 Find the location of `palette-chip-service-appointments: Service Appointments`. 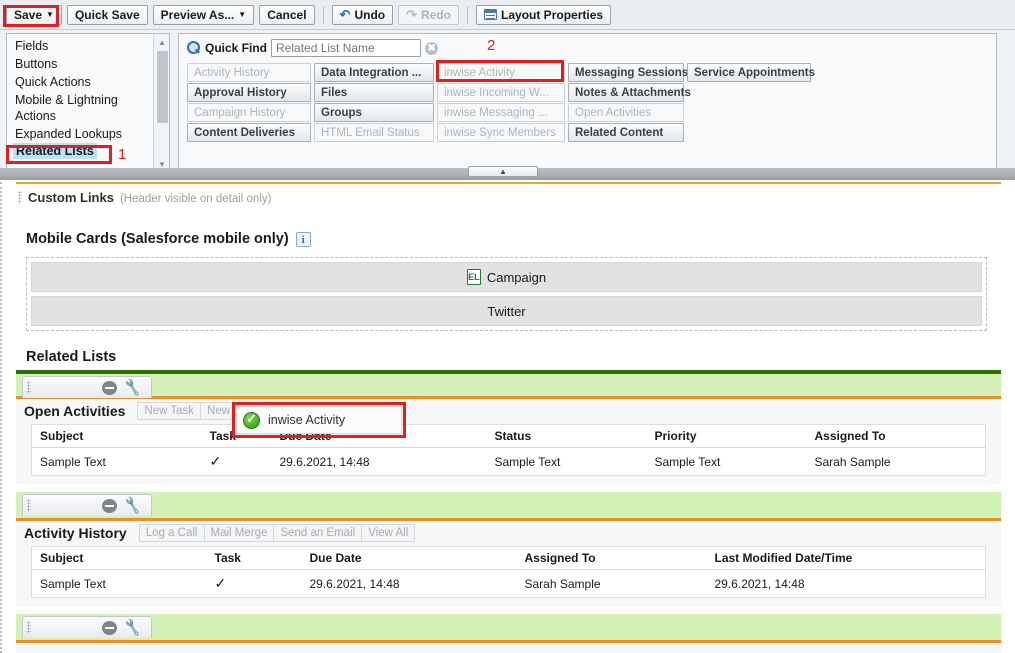

palette-chip-service-appointments: Service Appointments is located at coordinates (751, 72).